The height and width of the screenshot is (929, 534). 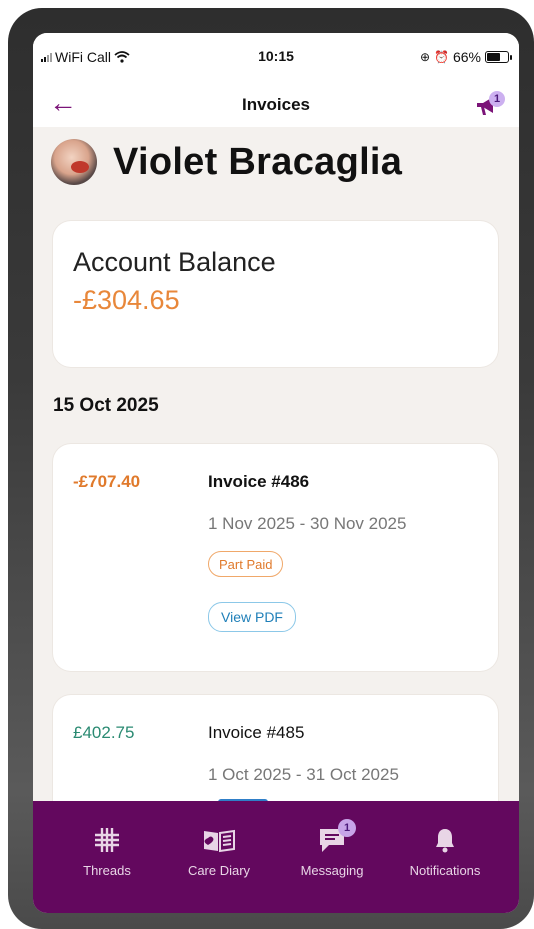 What do you see at coordinates (445, 841) in the screenshot?
I see `bell-icon` at bounding box center [445, 841].